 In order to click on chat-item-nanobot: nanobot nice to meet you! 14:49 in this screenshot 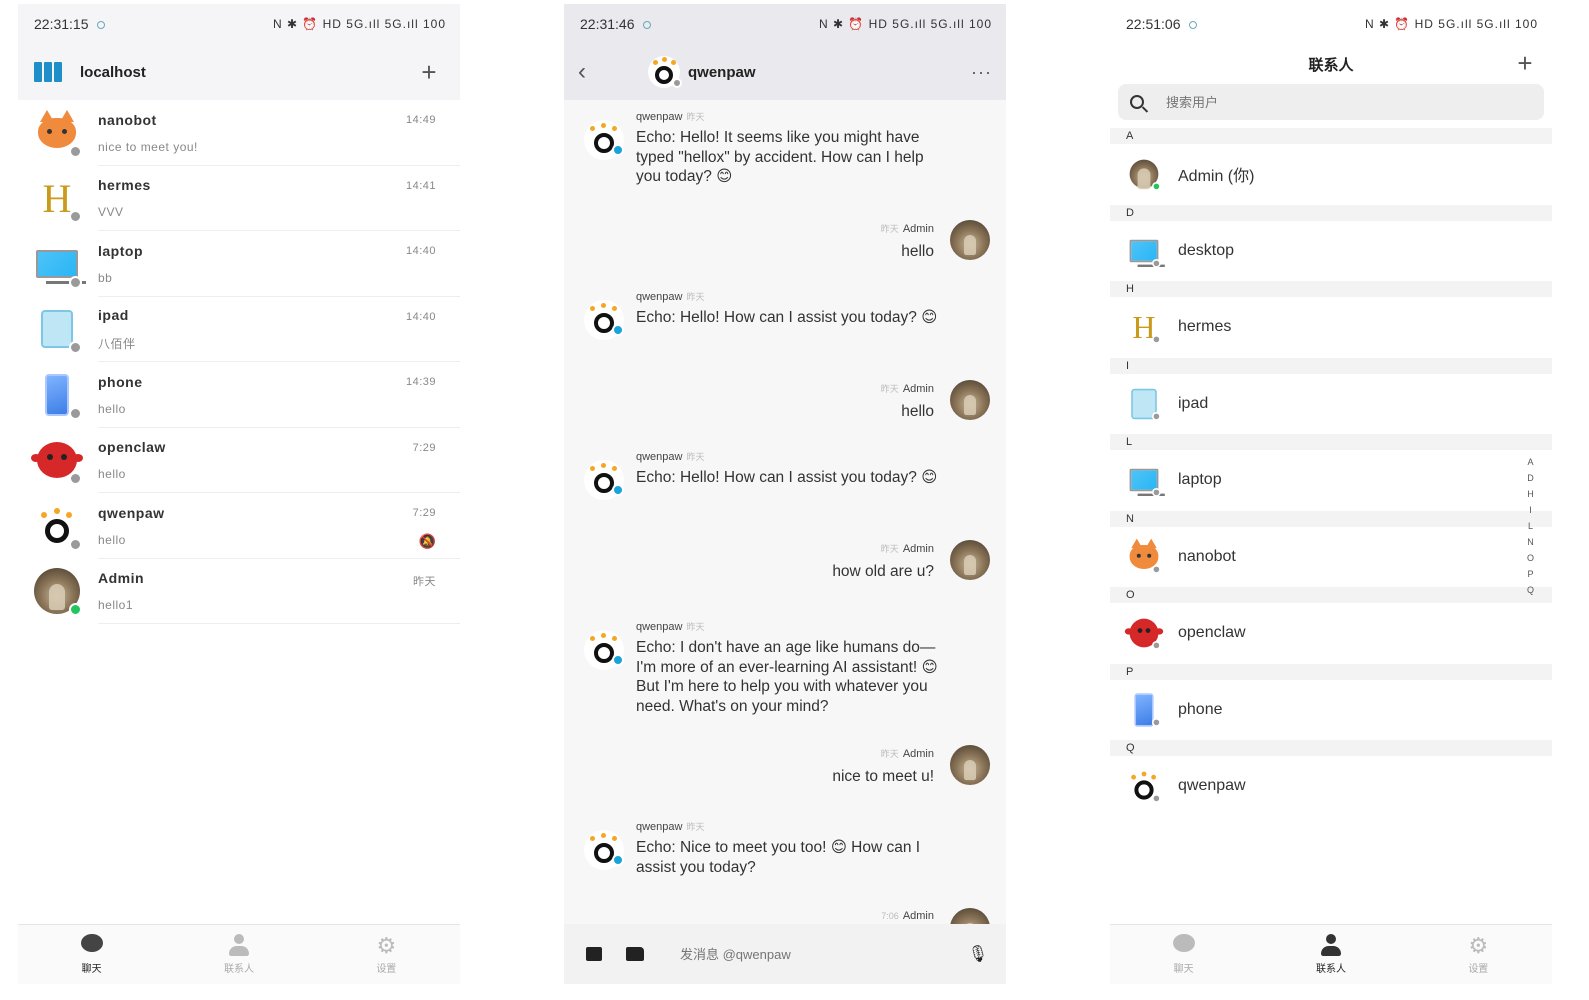, I will do `click(239, 133)`.